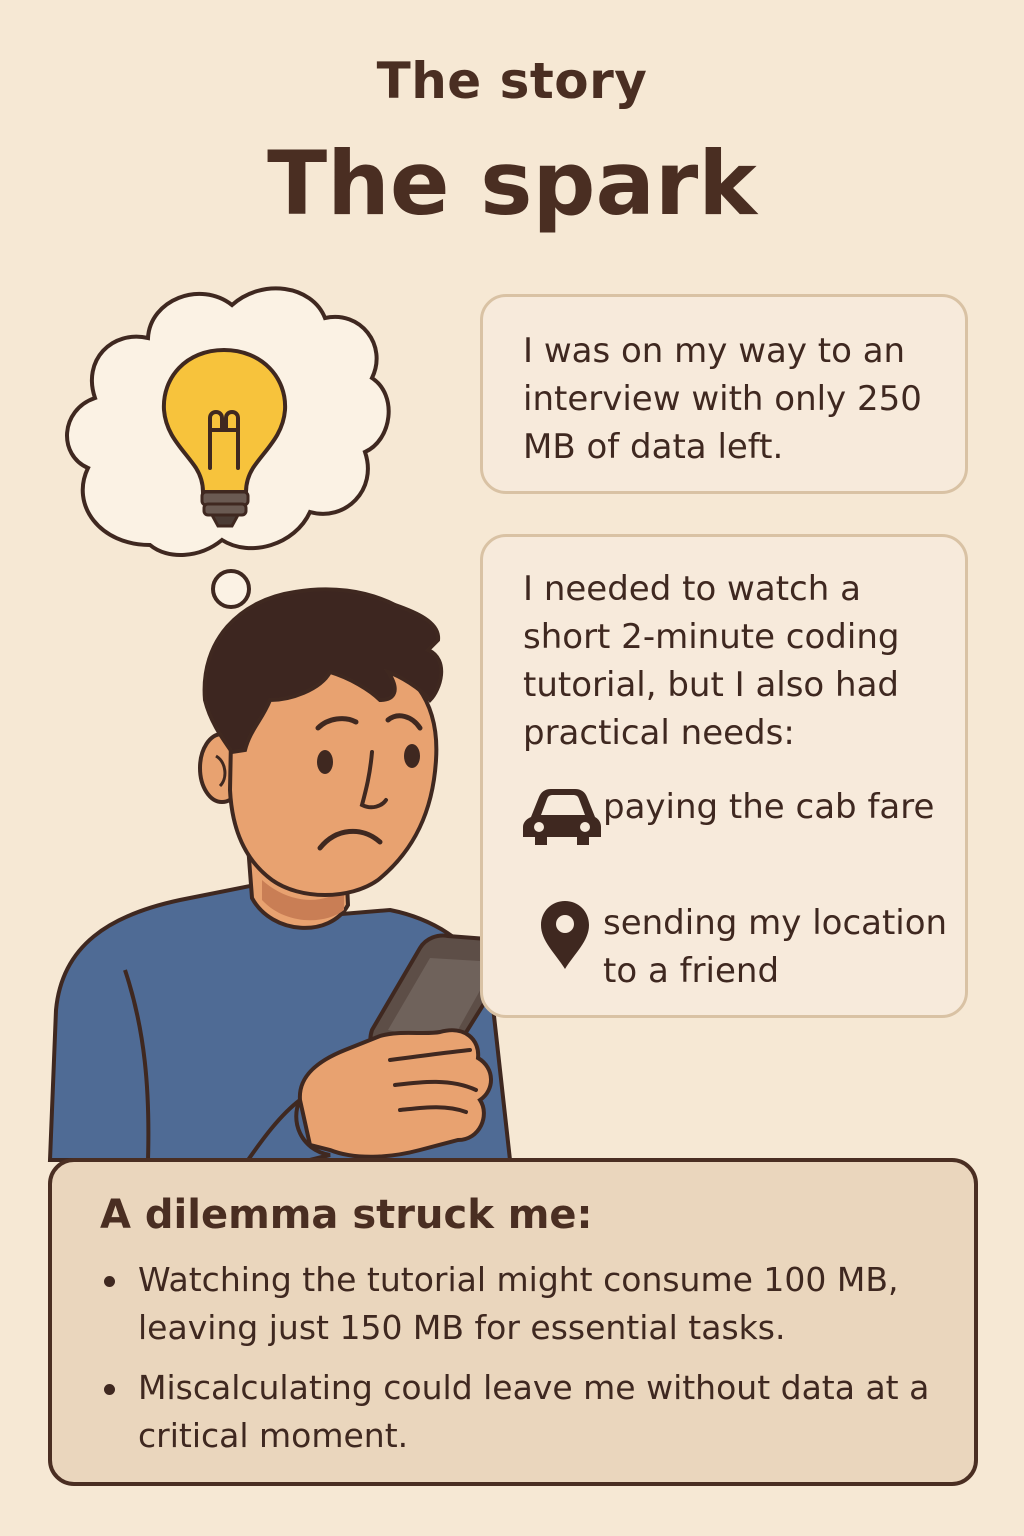  What do you see at coordinates (775, 947) in the screenshot?
I see `need-label: sending my location to a friend` at bounding box center [775, 947].